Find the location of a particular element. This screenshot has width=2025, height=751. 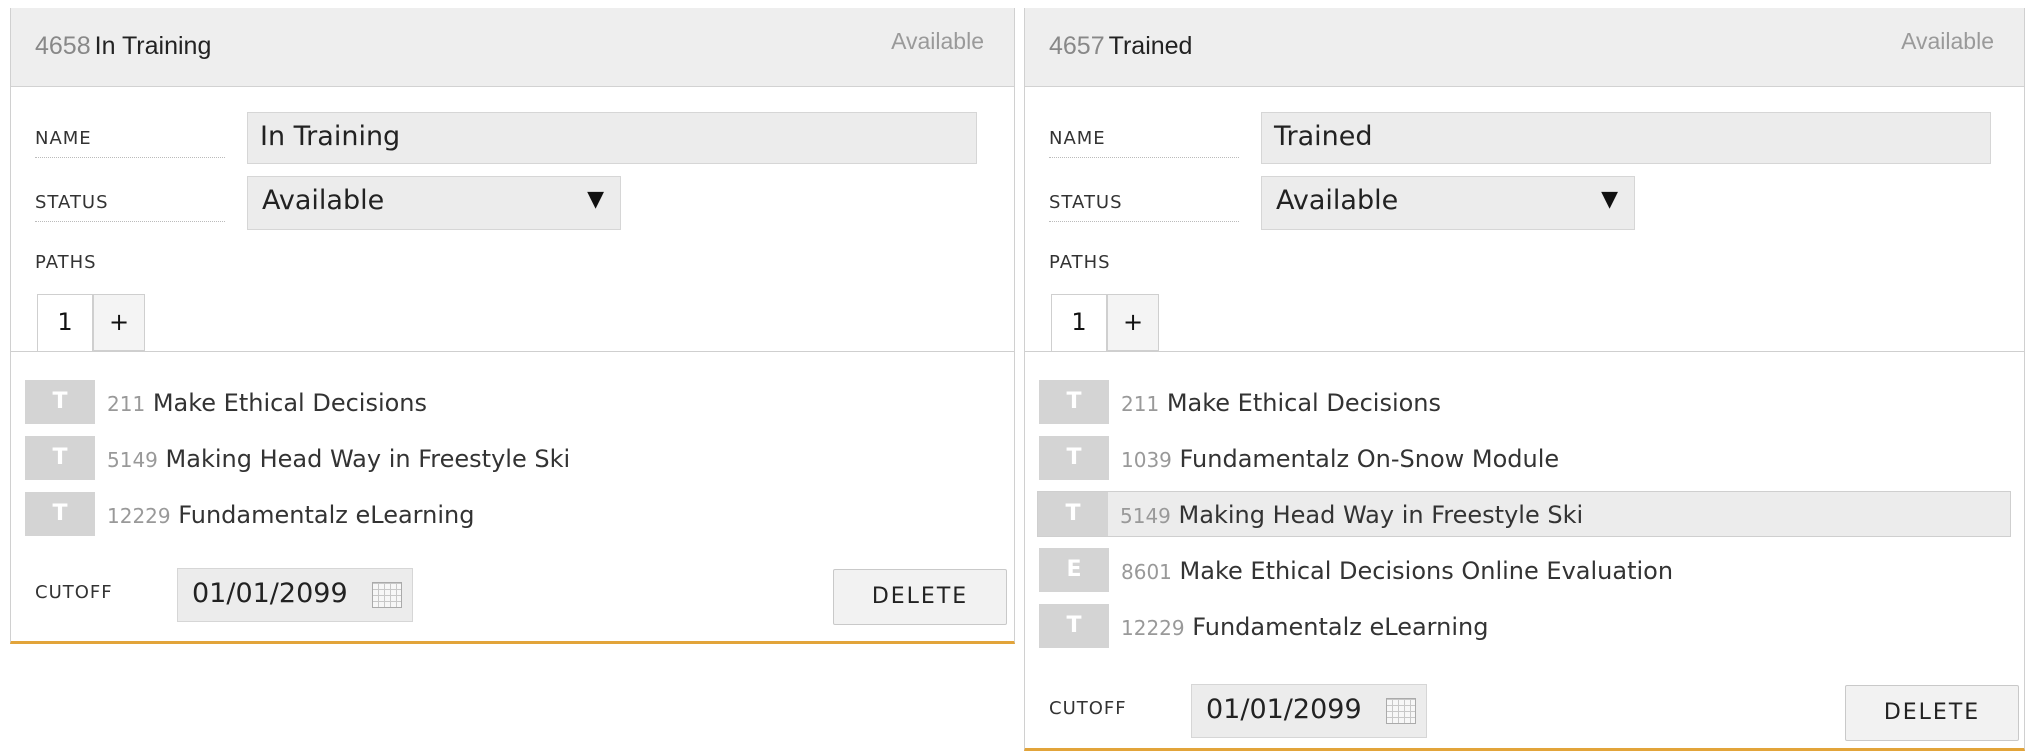

list-item: T 5149 Making Head Way in Freestyle Ski is located at coordinates (297, 459).